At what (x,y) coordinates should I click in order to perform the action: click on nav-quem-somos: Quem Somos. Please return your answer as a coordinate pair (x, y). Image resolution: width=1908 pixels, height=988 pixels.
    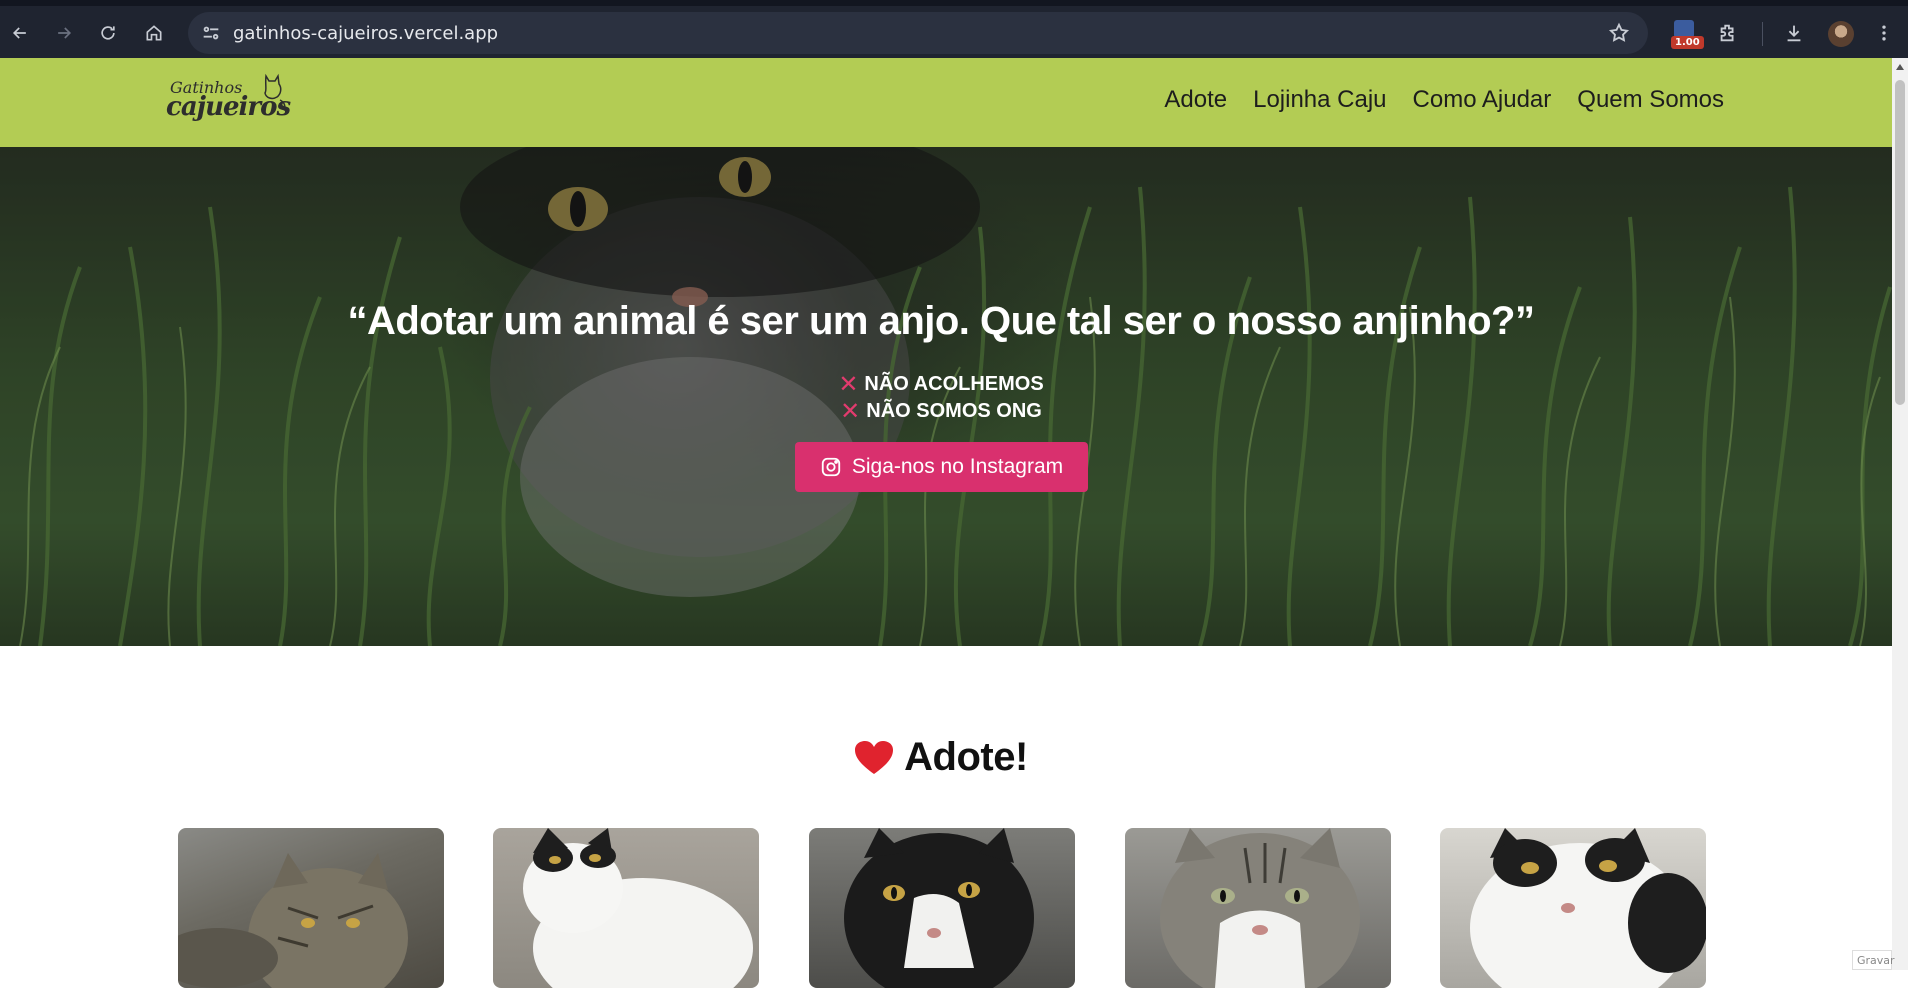
    Looking at the image, I should click on (1650, 100).